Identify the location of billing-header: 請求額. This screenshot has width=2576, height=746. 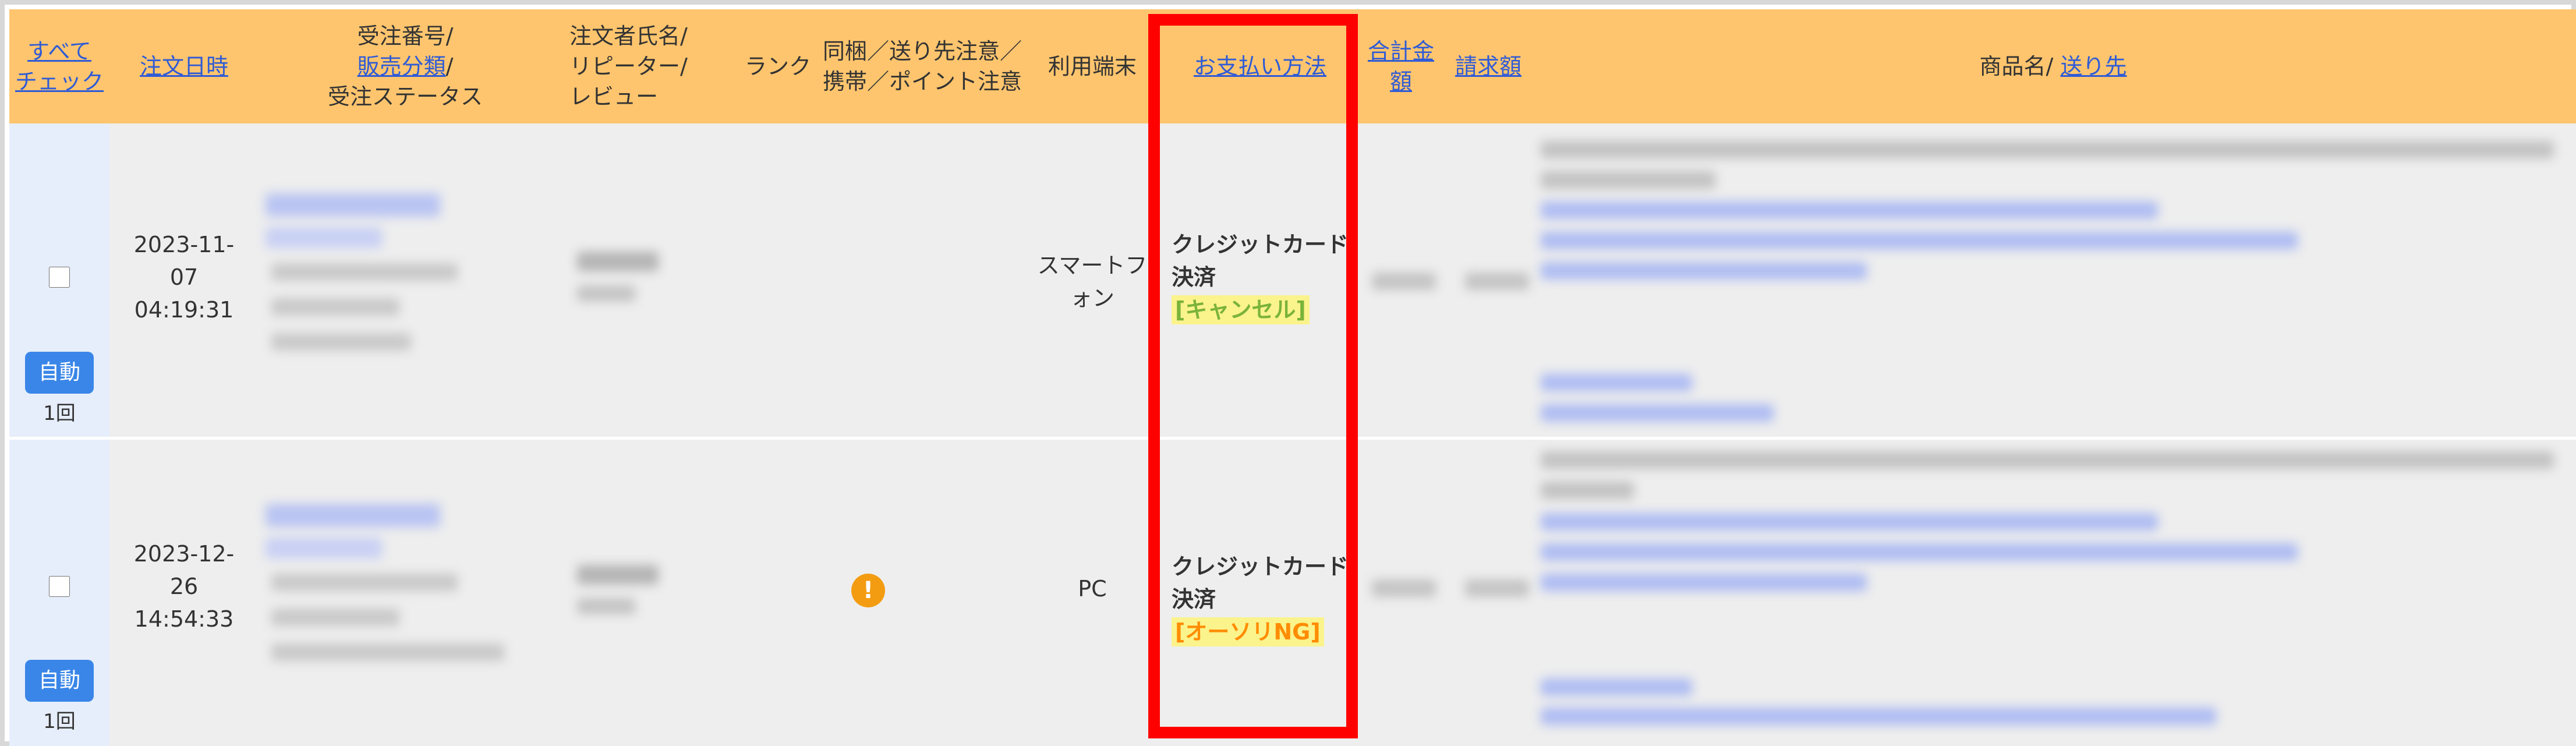
(1489, 66).